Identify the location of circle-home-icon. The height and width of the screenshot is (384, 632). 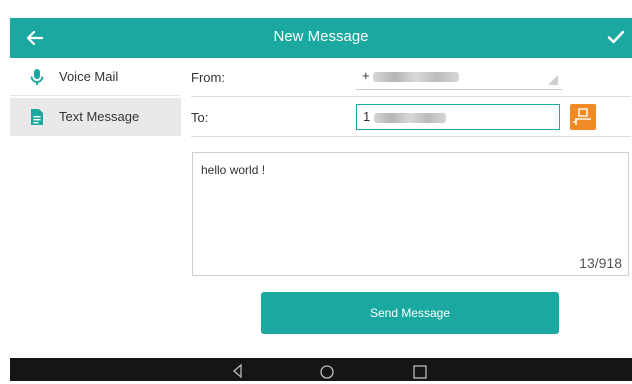
(327, 372).